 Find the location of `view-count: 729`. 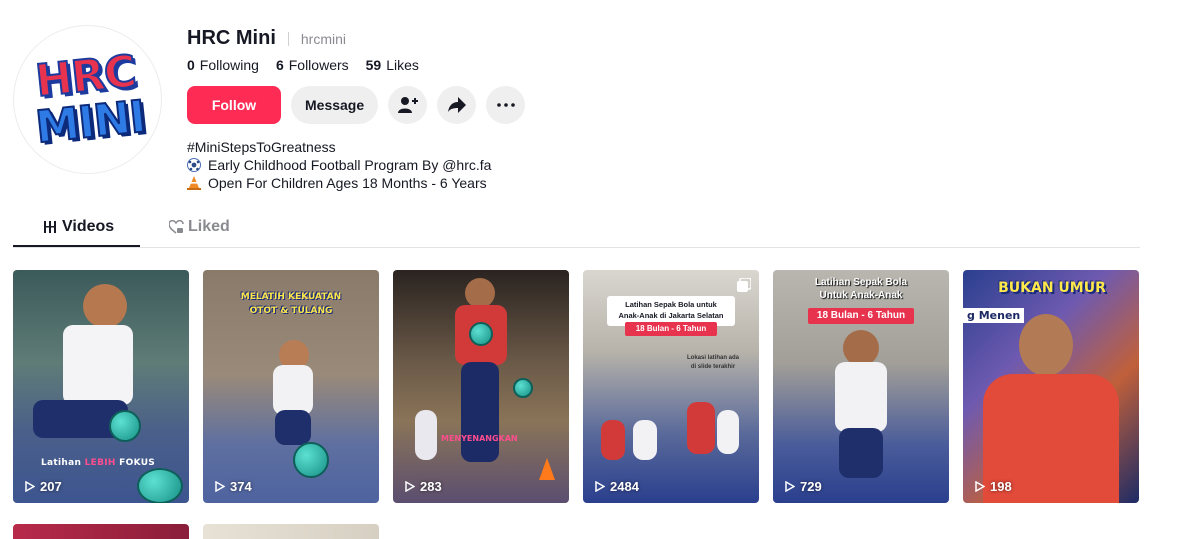

view-count: 729 is located at coordinates (803, 486).